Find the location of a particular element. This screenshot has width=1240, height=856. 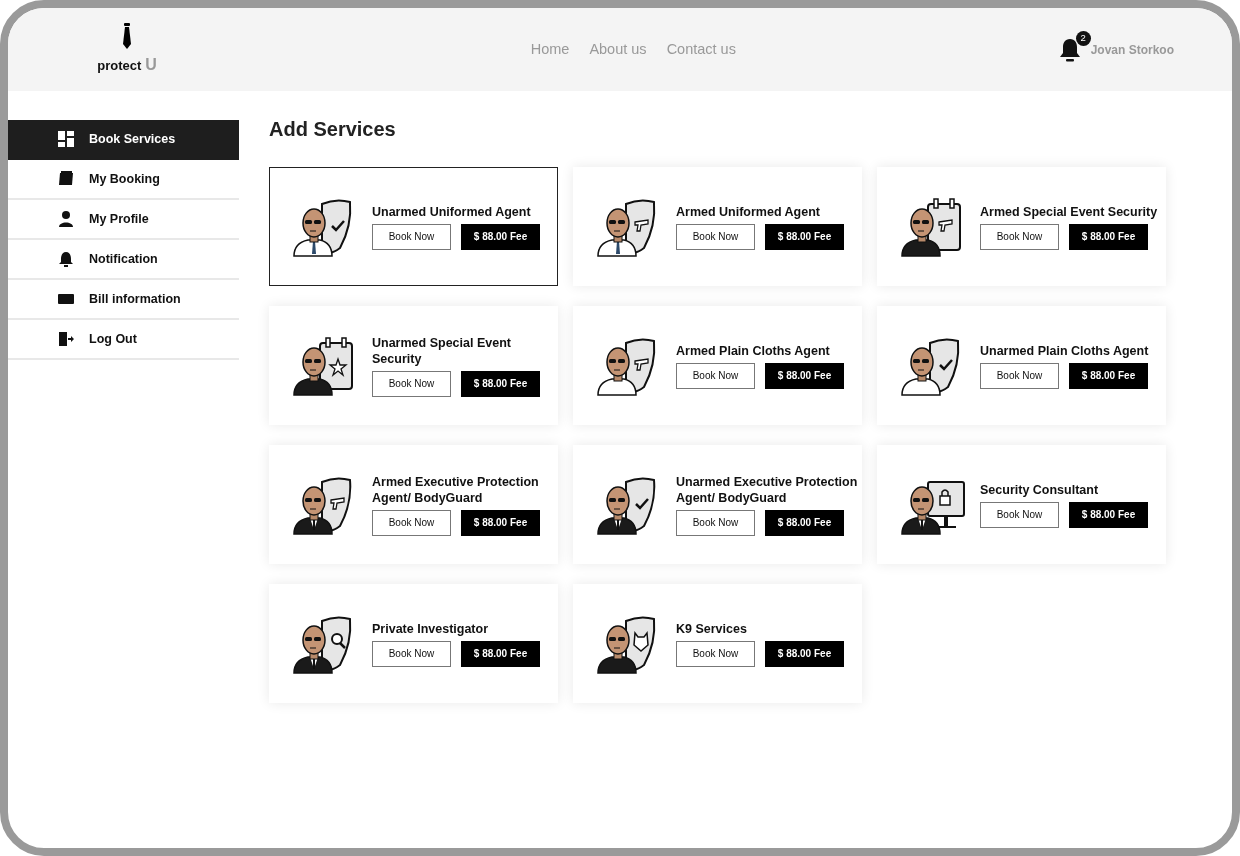

sidebar-item: Book Services is located at coordinates (123, 140).